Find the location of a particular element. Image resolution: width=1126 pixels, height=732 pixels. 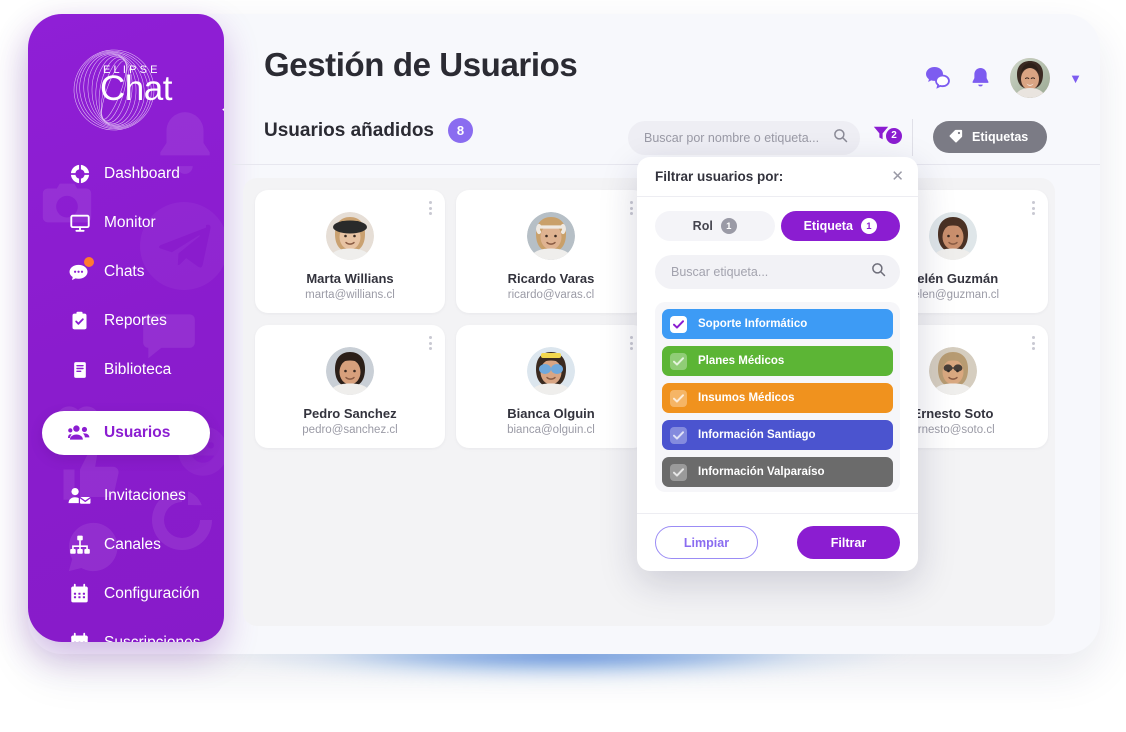

filter-tab-etiqueta: Etiqueta 1 is located at coordinates (840, 226).